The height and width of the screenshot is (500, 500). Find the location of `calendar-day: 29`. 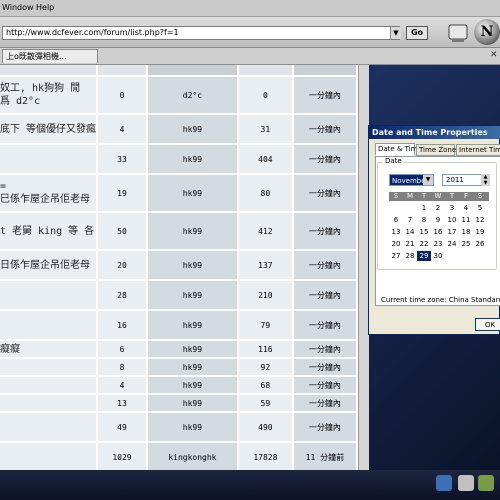

calendar-day: 29 is located at coordinates (424, 256).